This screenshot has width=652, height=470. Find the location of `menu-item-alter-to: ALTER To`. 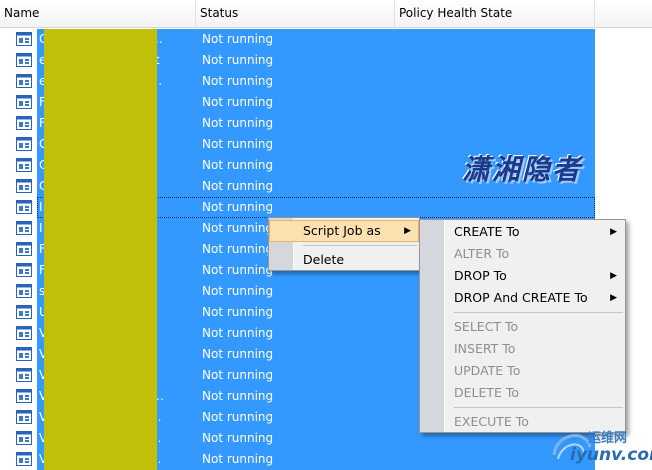

menu-item-alter-to: ALTER To is located at coordinates (522, 254).